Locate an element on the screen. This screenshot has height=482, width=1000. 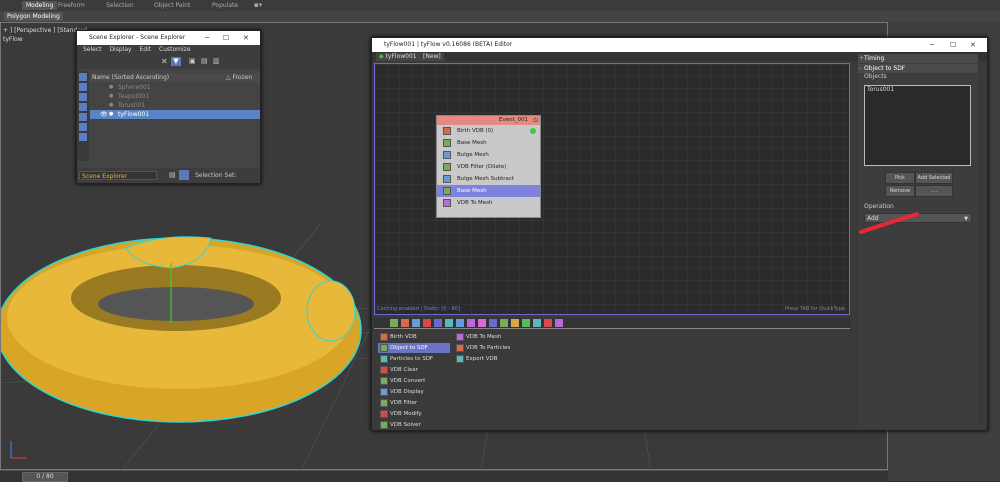
lock-icon: ▣ is located at coordinates (192, 61).